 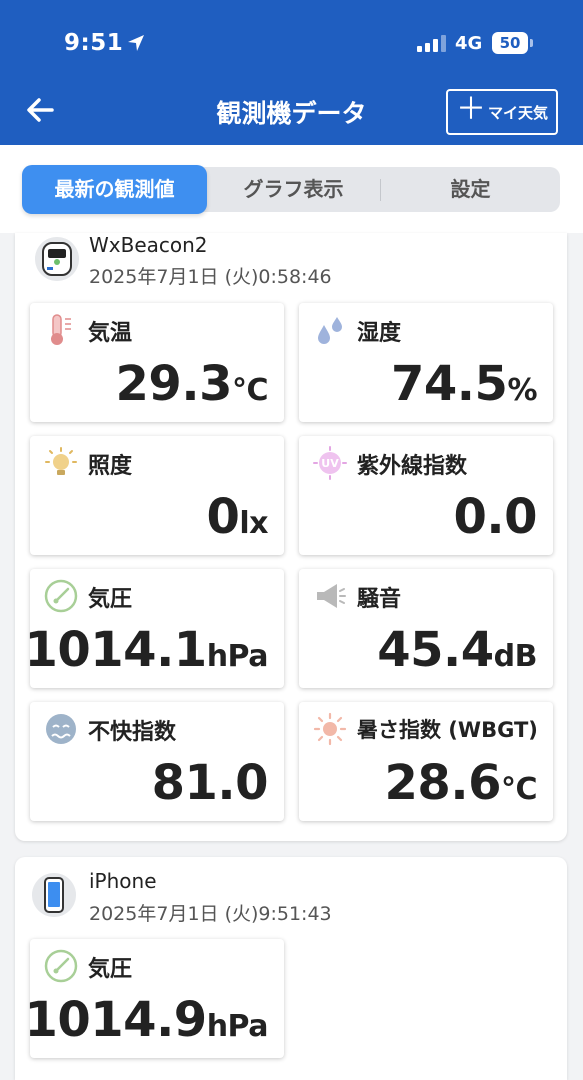 What do you see at coordinates (331, 596) in the screenshot?
I see `megaphone-icon` at bounding box center [331, 596].